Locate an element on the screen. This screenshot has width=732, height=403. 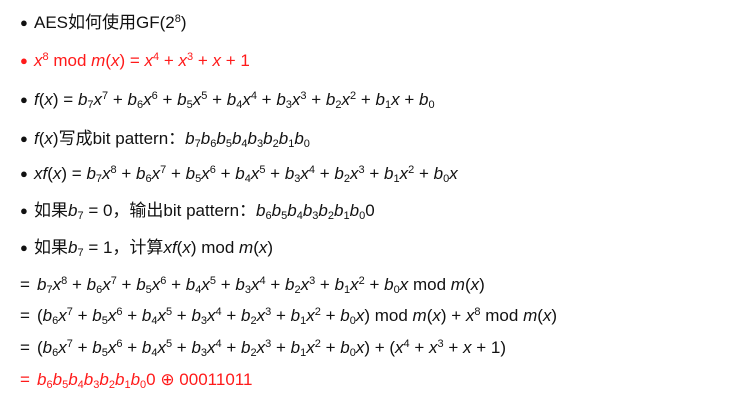
text-run: )写成bit pattern： is located at coordinates (119, 138).